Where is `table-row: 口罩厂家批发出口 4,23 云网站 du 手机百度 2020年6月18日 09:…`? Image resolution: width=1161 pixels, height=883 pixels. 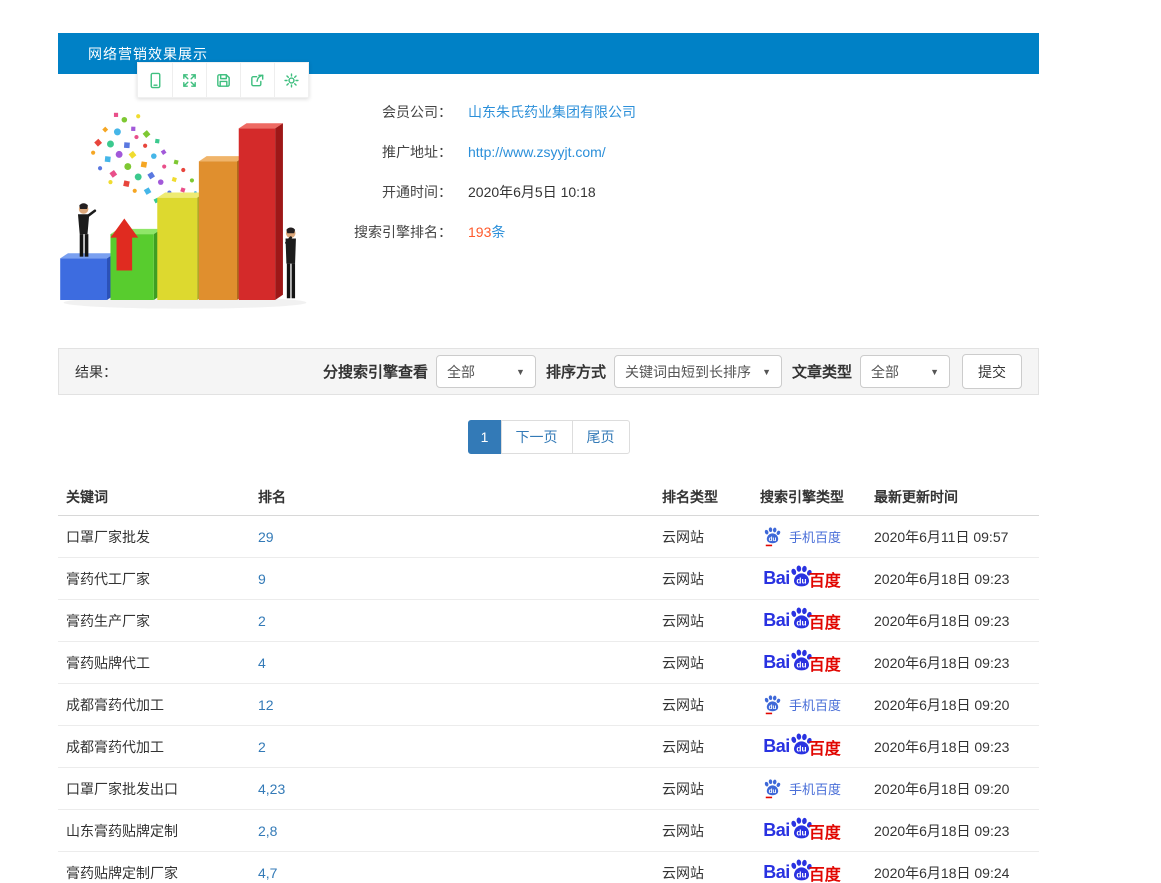 table-row: 口罩厂家批发出口 4,23 云网站 du 手机百度 2020年6月18日 09:… is located at coordinates (548, 789).